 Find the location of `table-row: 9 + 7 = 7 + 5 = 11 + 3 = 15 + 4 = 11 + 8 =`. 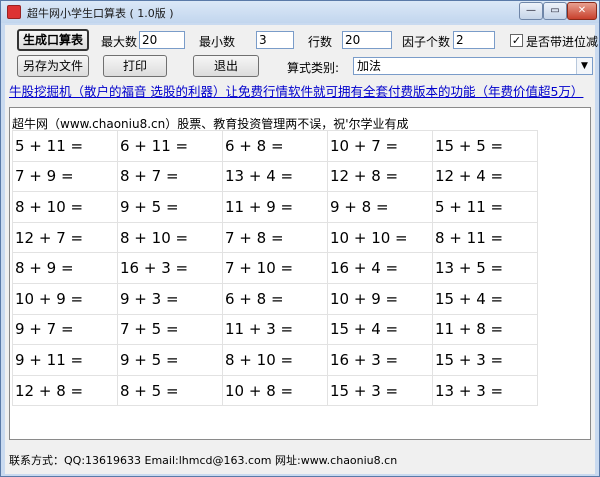

table-row: 9 + 7 = 7 + 5 = 11 + 3 = 15 + 4 = 11 + 8 = is located at coordinates (275, 329).